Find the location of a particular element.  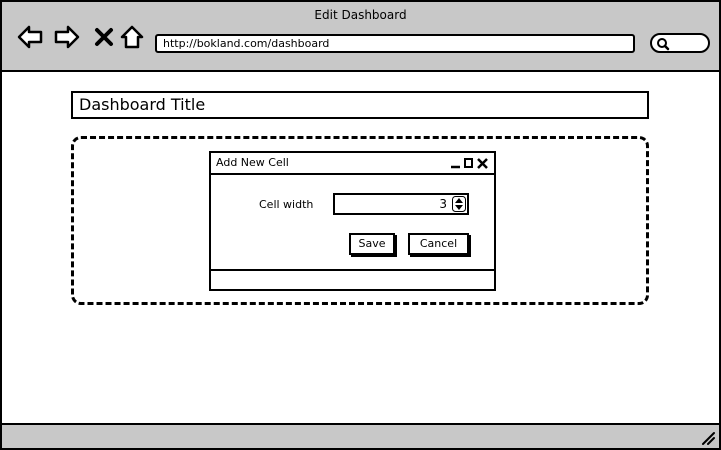

home-icon is located at coordinates (132, 37).